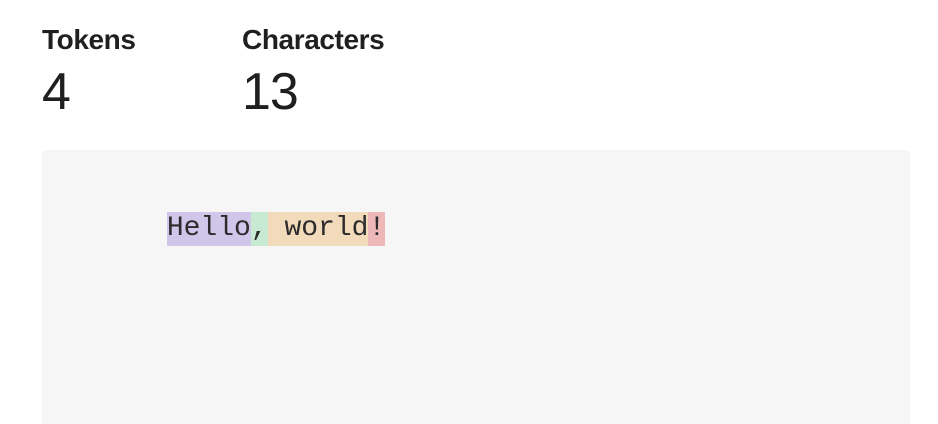 This screenshot has height=424, width=938. What do you see at coordinates (313, 72) in the screenshot?
I see `characters-stat: Characters 13` at bounding box center [313, 72].